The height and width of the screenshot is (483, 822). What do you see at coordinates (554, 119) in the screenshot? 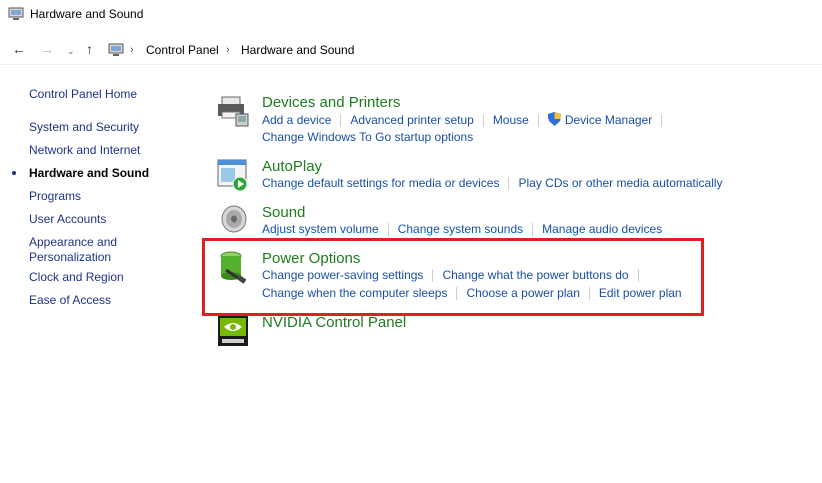
I see `shield-icon` at bounding box center [554, 119].